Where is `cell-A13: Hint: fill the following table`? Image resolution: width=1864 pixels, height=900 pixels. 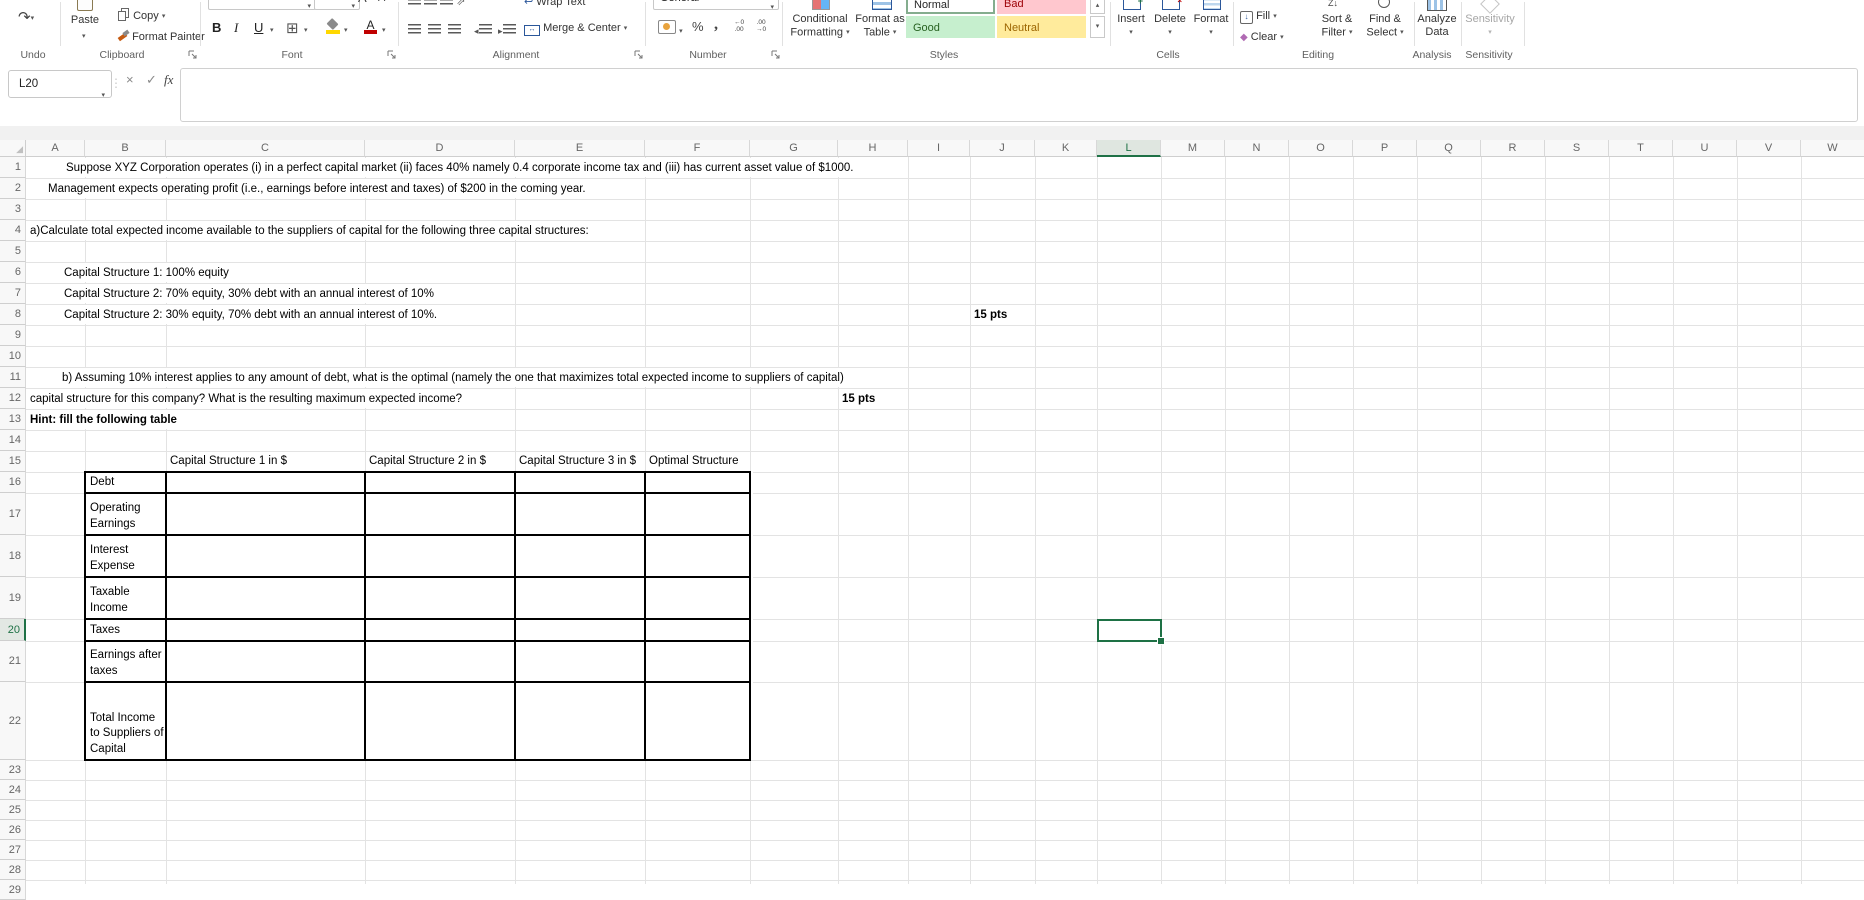 cell-A13: Hint: fill the following table is located at coordinates (105, 419).